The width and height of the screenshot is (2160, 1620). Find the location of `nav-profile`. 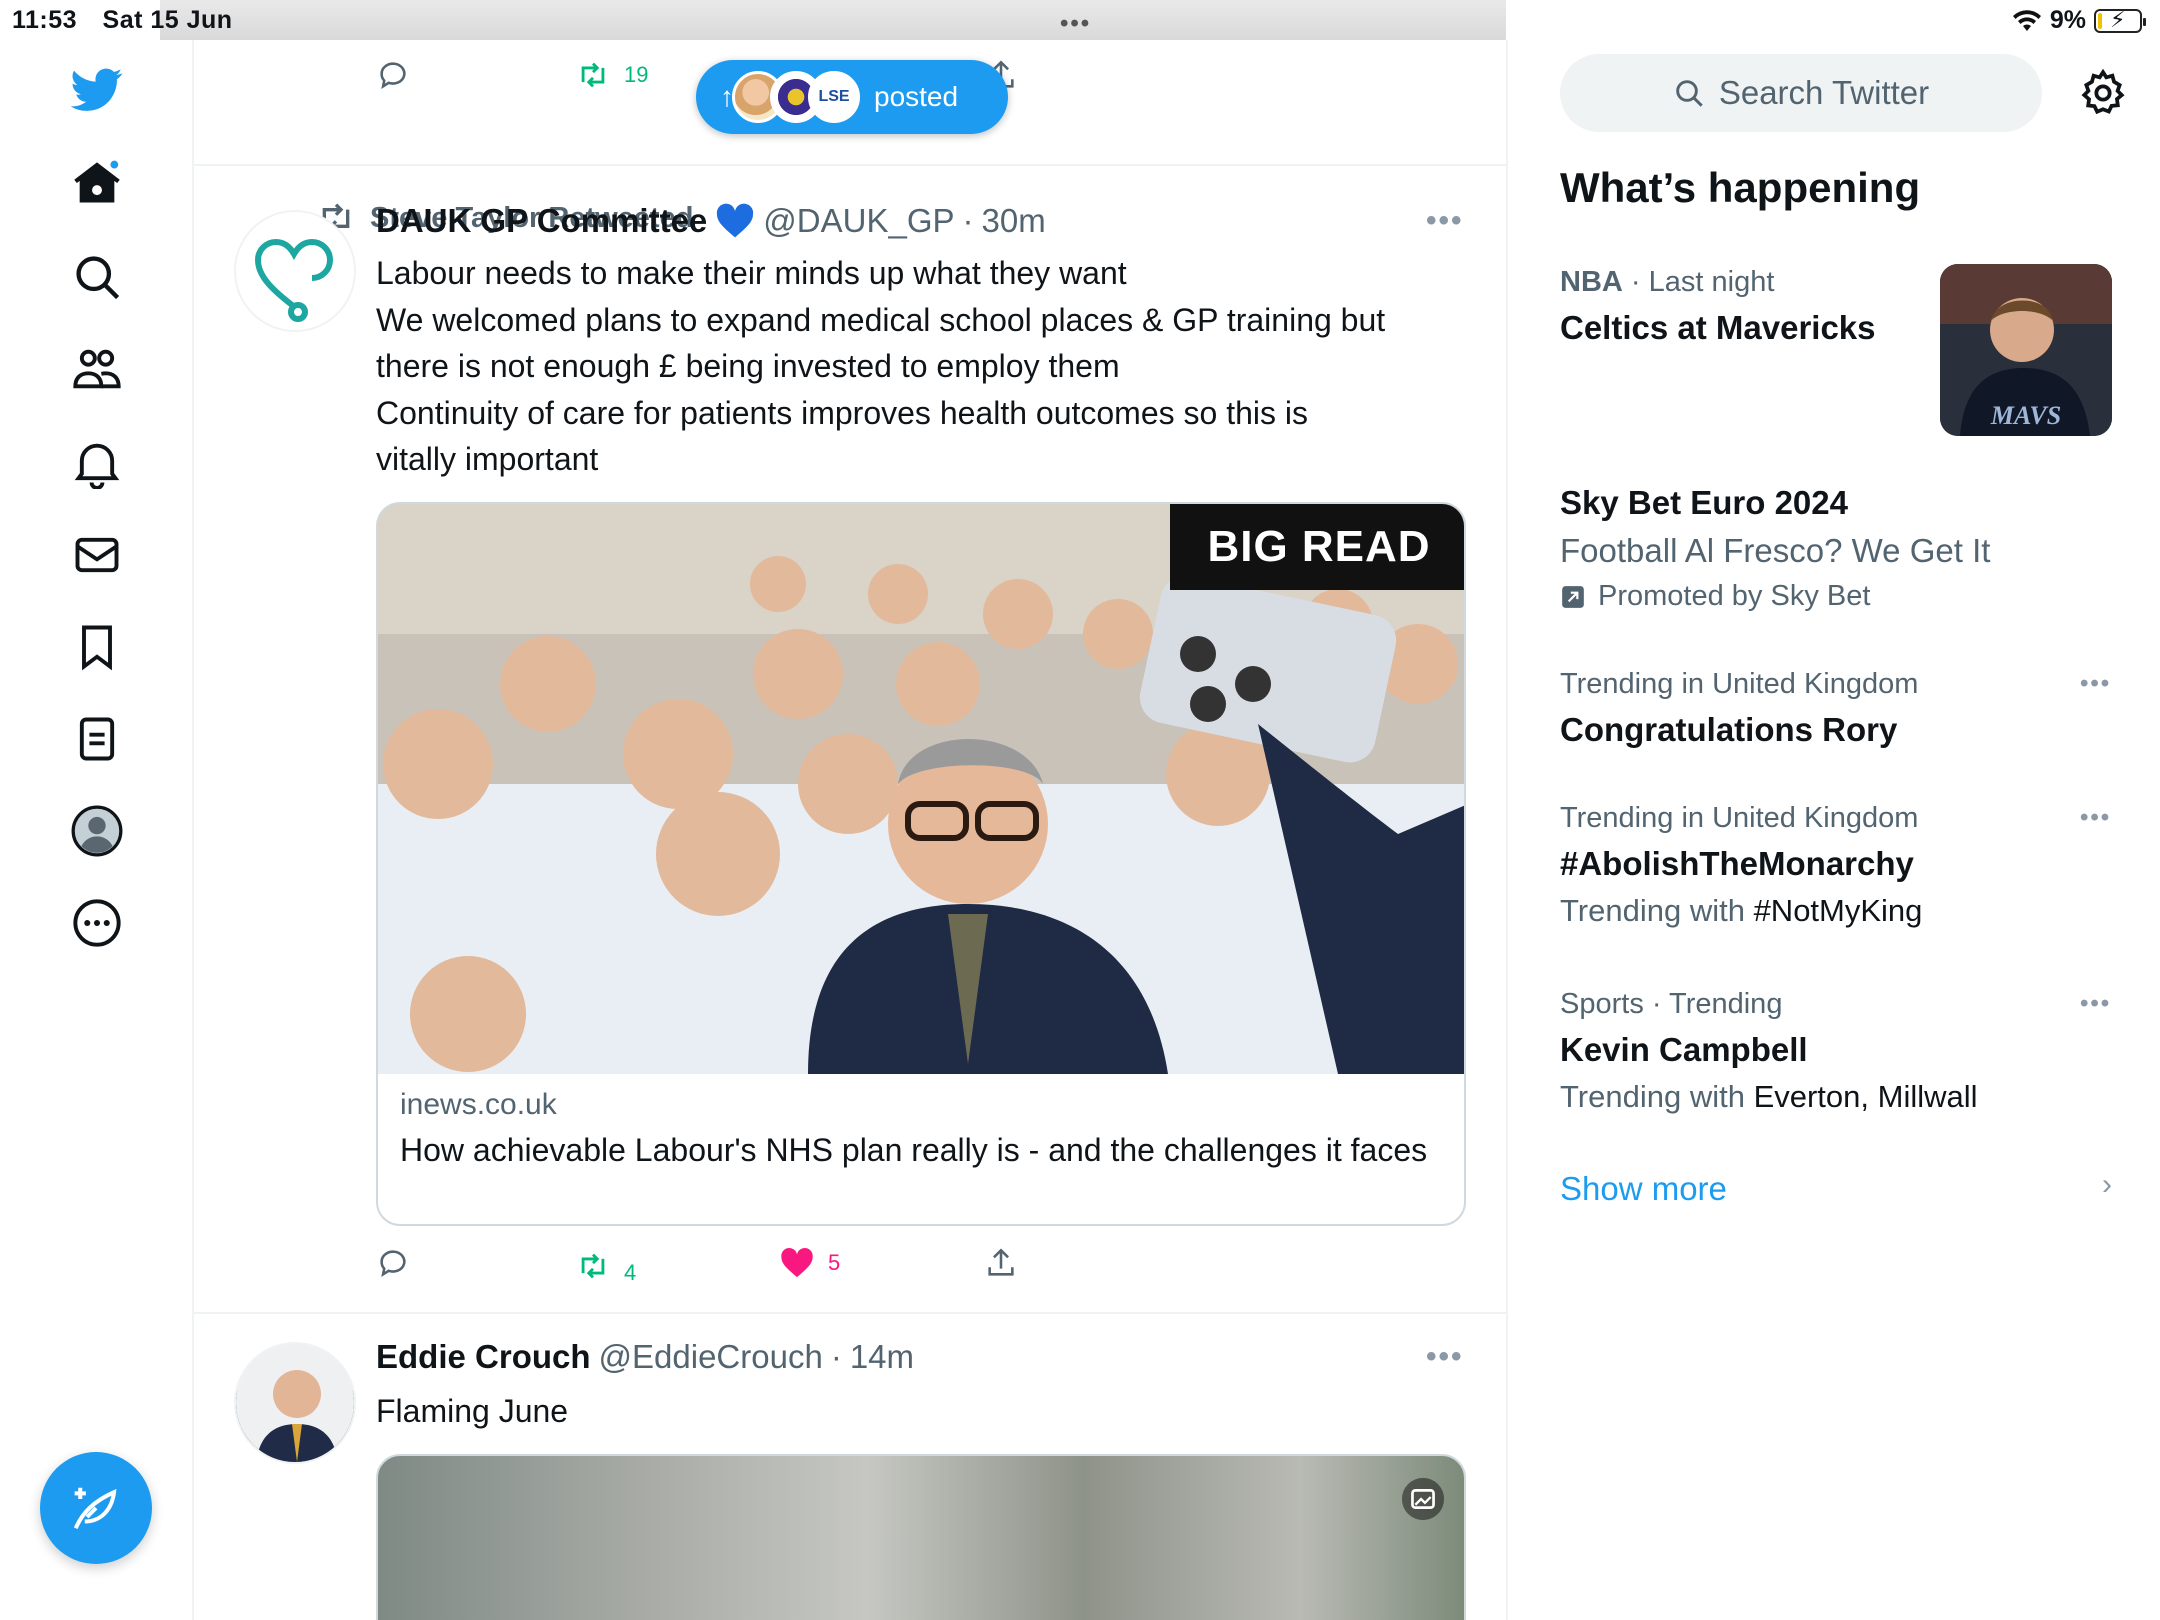

nav-profile is located at coordinates (97, 831).